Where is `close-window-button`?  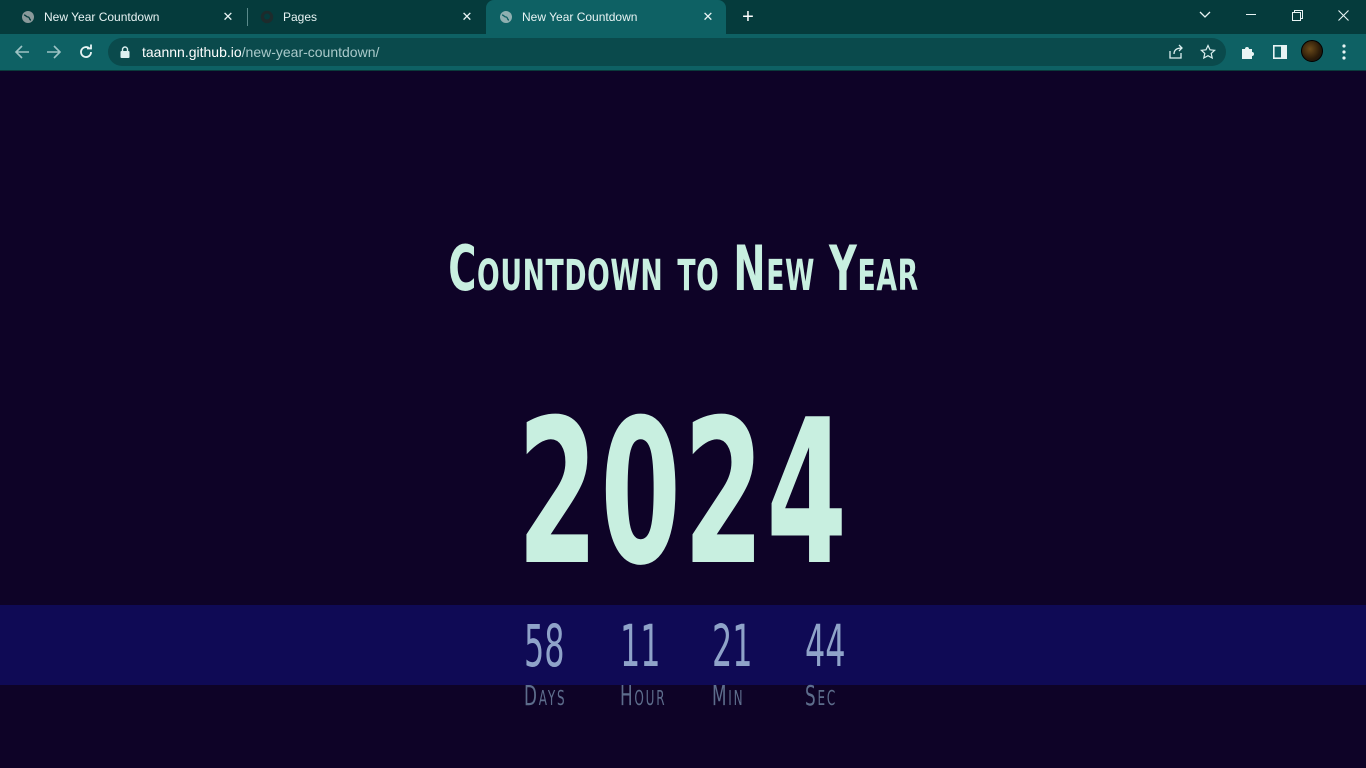
close-window-button is located at coordinates (1343, 15).